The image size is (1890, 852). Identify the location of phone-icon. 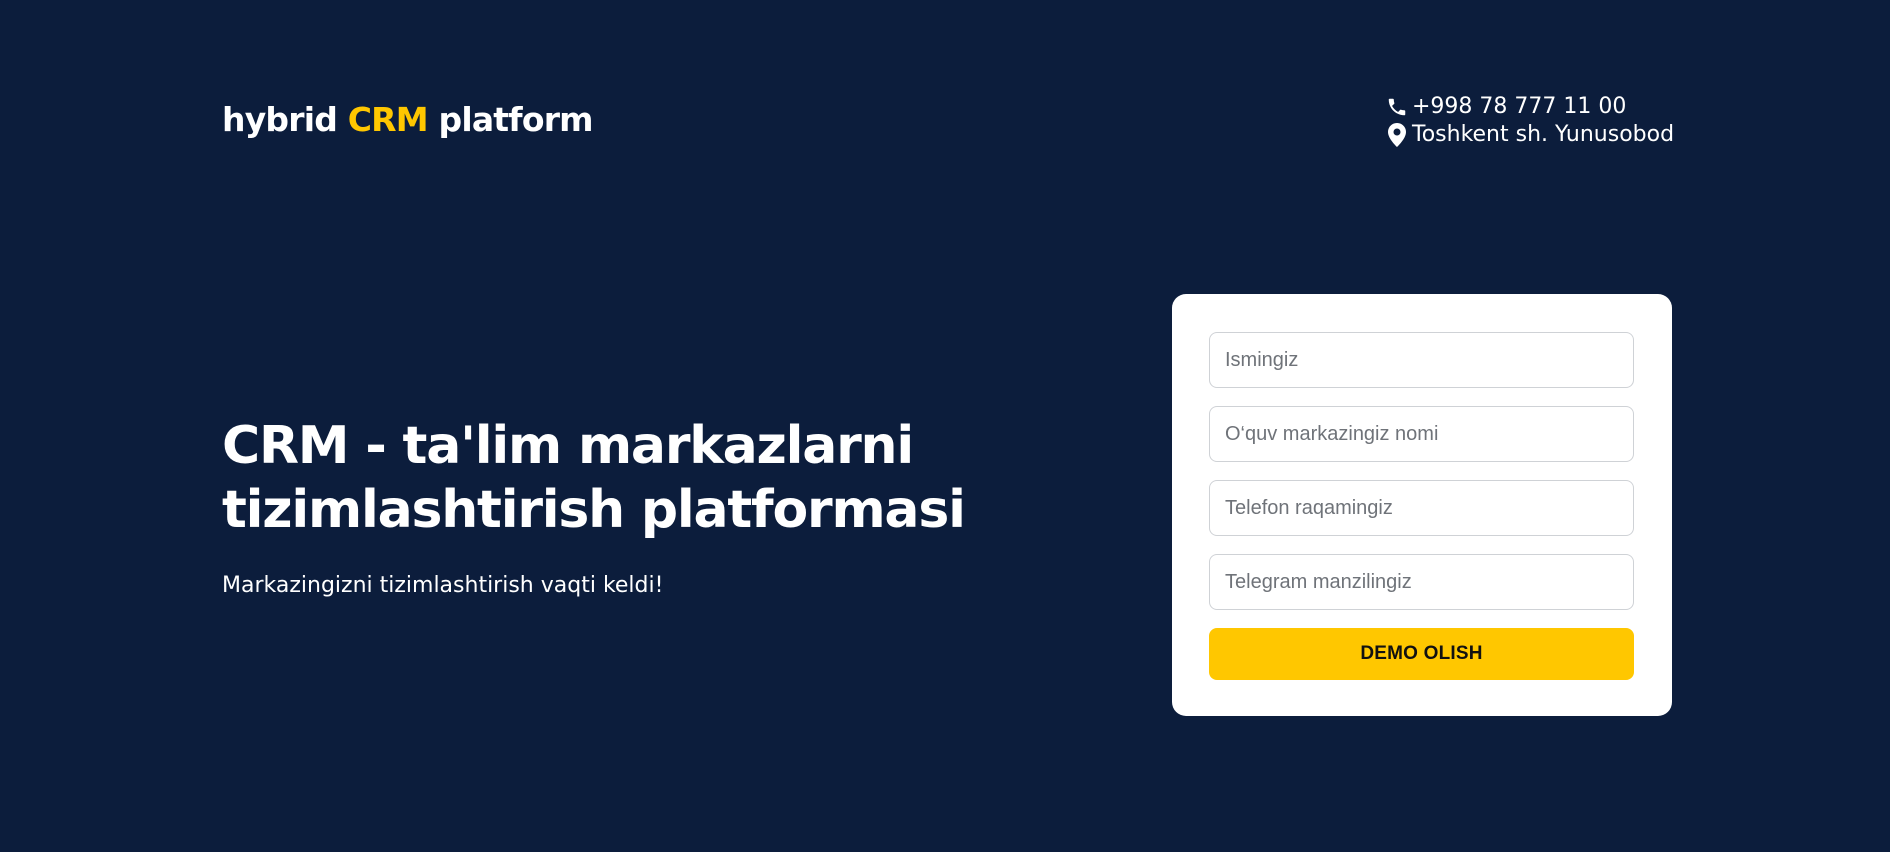
(1397, 107).